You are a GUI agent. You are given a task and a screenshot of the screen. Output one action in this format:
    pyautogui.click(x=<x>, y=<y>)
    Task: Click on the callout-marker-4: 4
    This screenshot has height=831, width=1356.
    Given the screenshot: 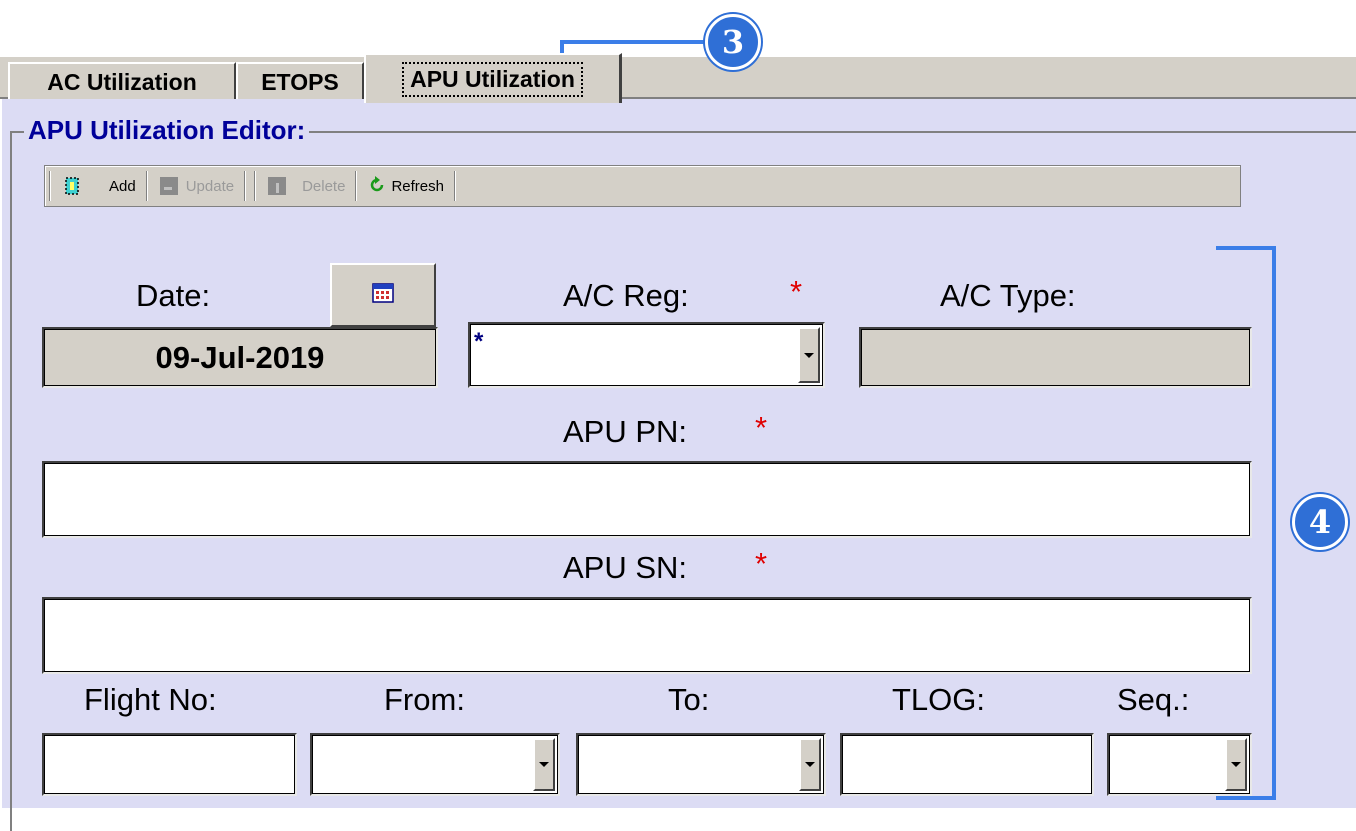 What is the action you would take?
    pyautogui.click(x=1320, y=522)
    